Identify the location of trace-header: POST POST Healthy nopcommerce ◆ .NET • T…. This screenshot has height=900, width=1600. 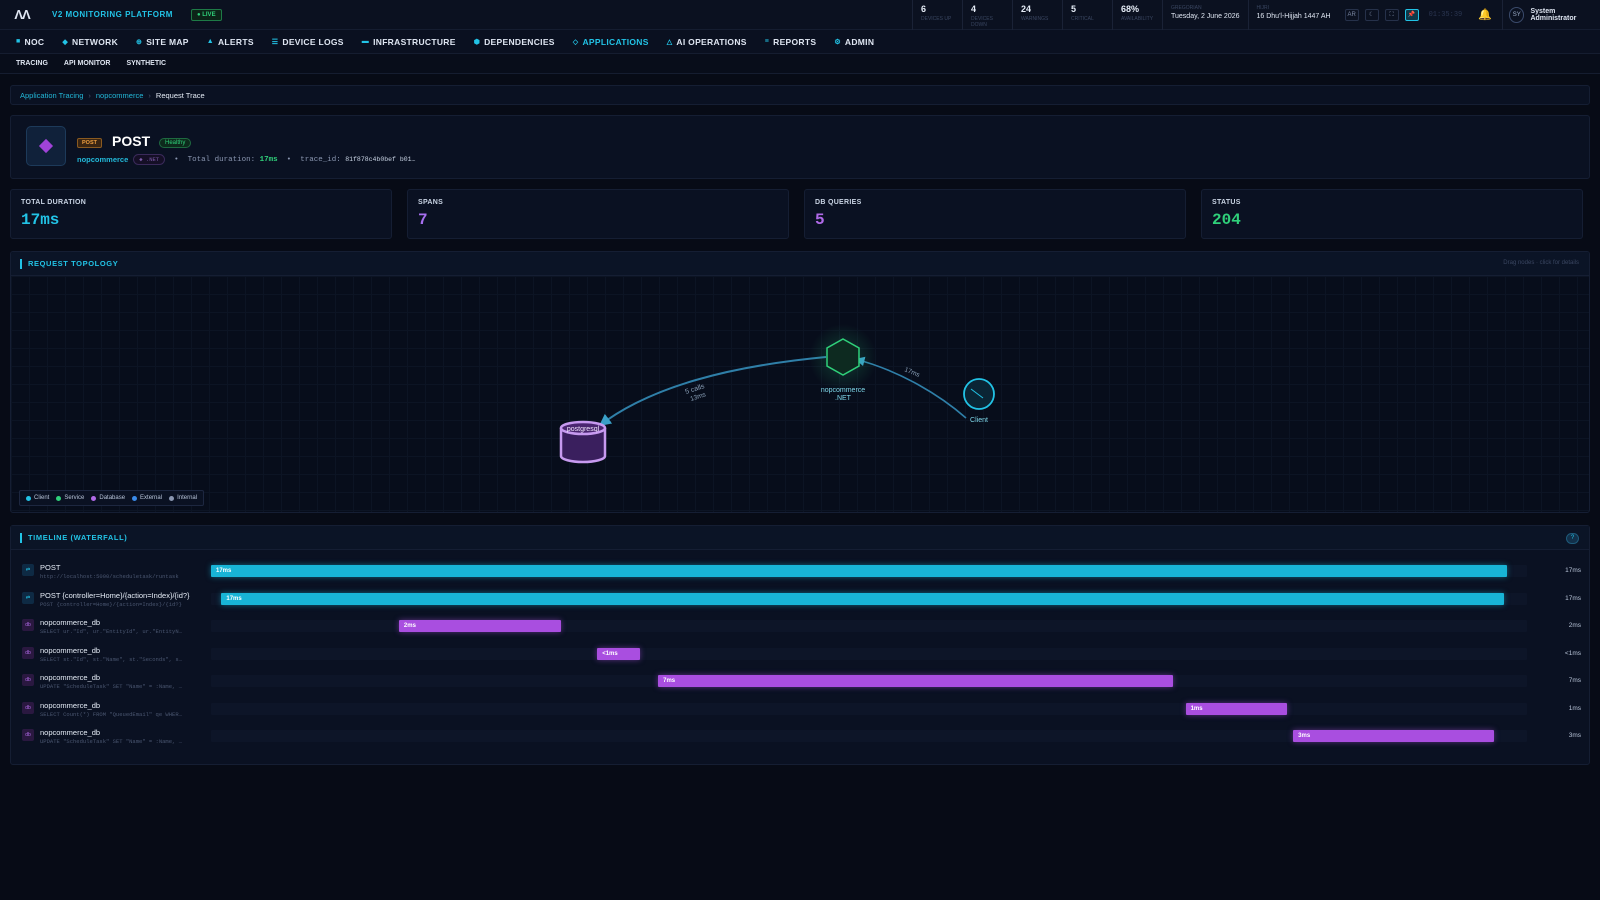
(800, 147).